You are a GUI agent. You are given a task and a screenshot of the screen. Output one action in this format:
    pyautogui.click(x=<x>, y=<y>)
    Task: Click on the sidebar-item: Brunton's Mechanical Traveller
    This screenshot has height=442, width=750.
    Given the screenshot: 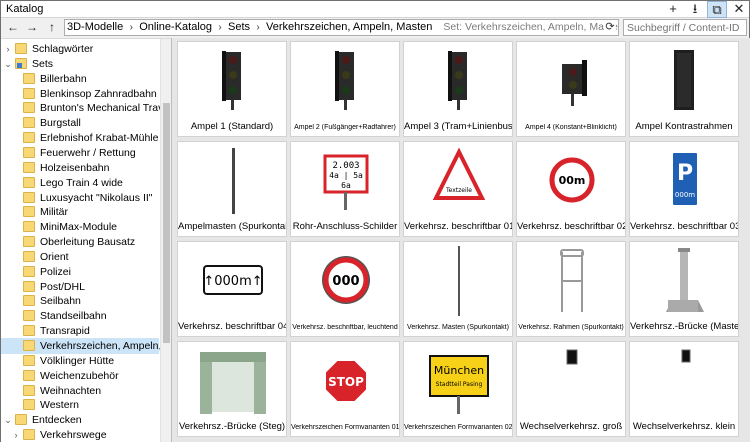 What is the action you would take?
    pyautogui.click(x=86, y=108)
    